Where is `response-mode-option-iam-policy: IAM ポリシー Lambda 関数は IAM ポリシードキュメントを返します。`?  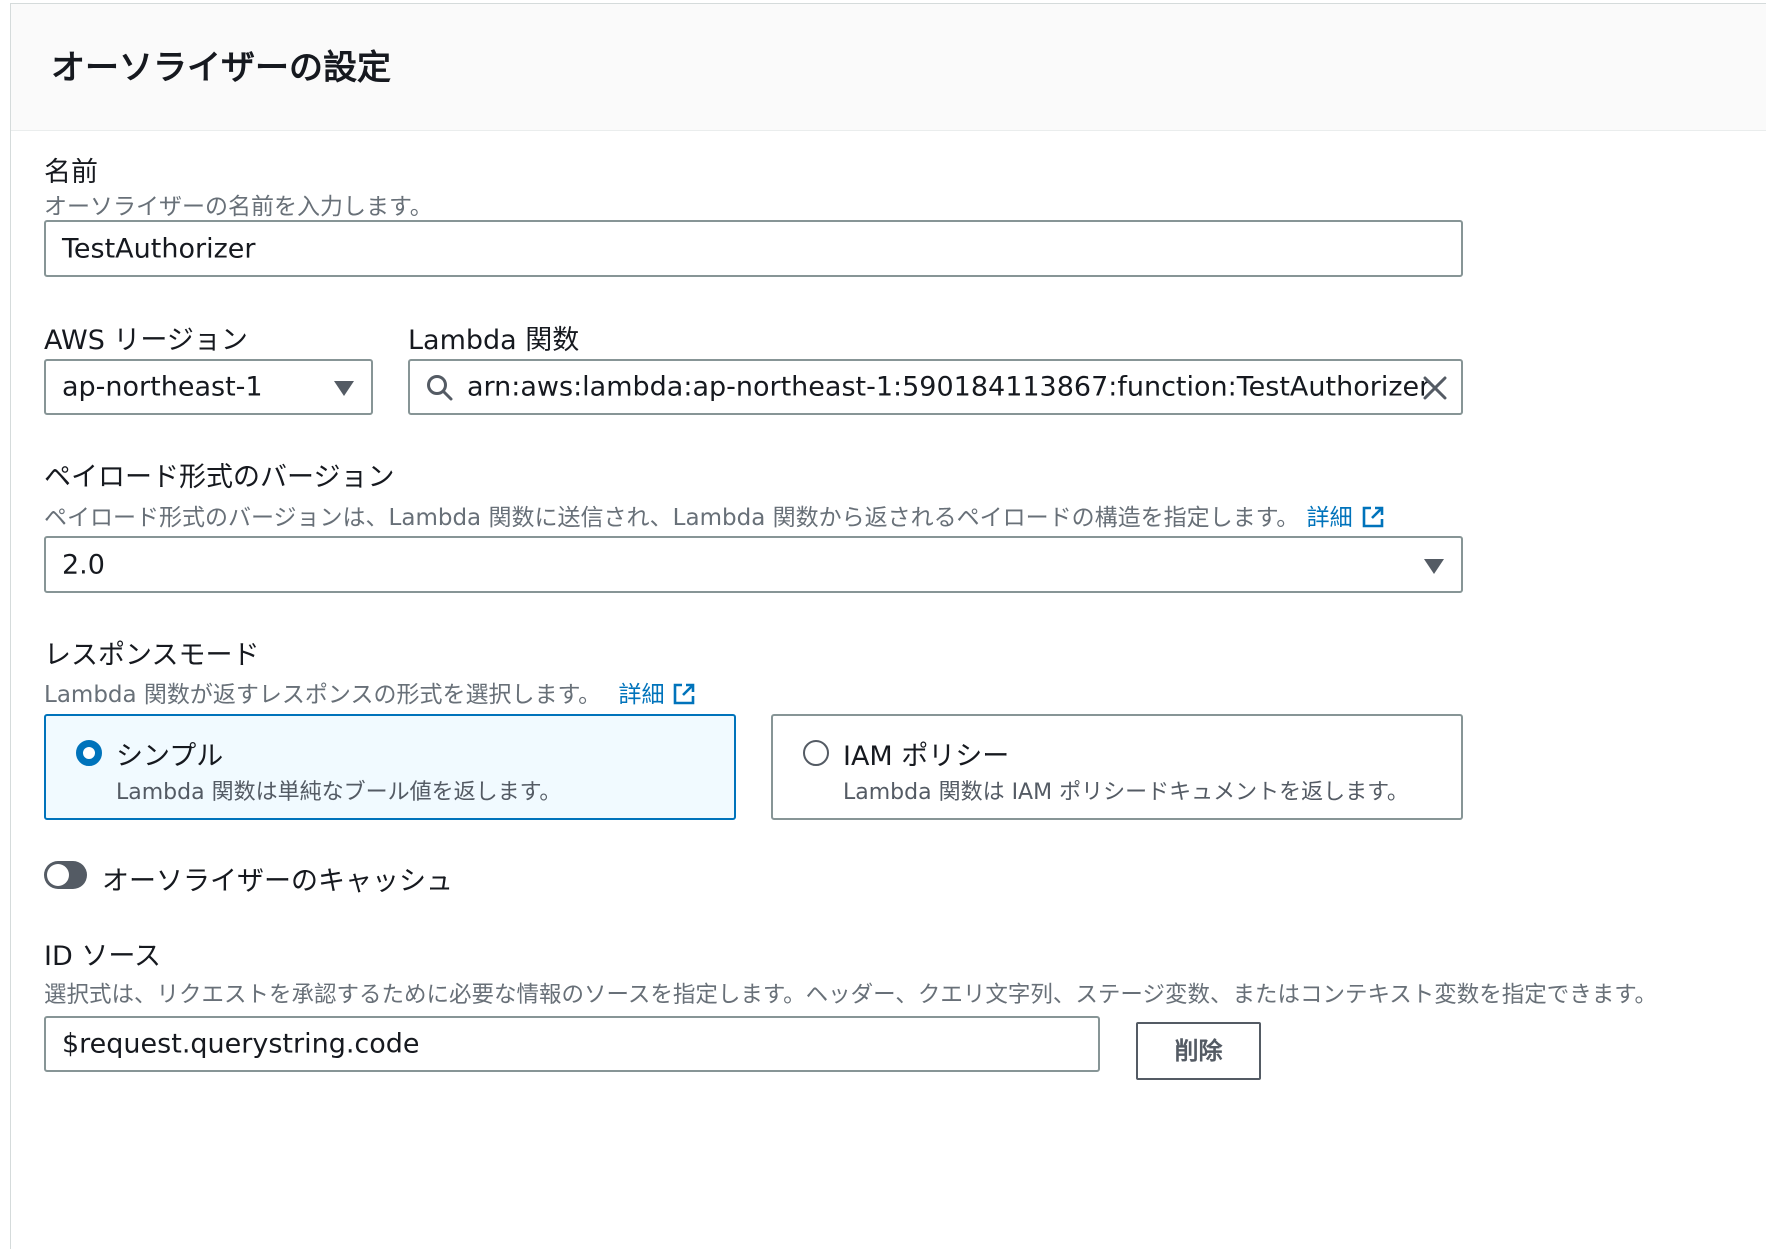
response-mode-option-iam-policy: IAM ポリシー Lambda 関数は IAM ポリシードキュメントを返します。 is located at coordinates (1117, 767).